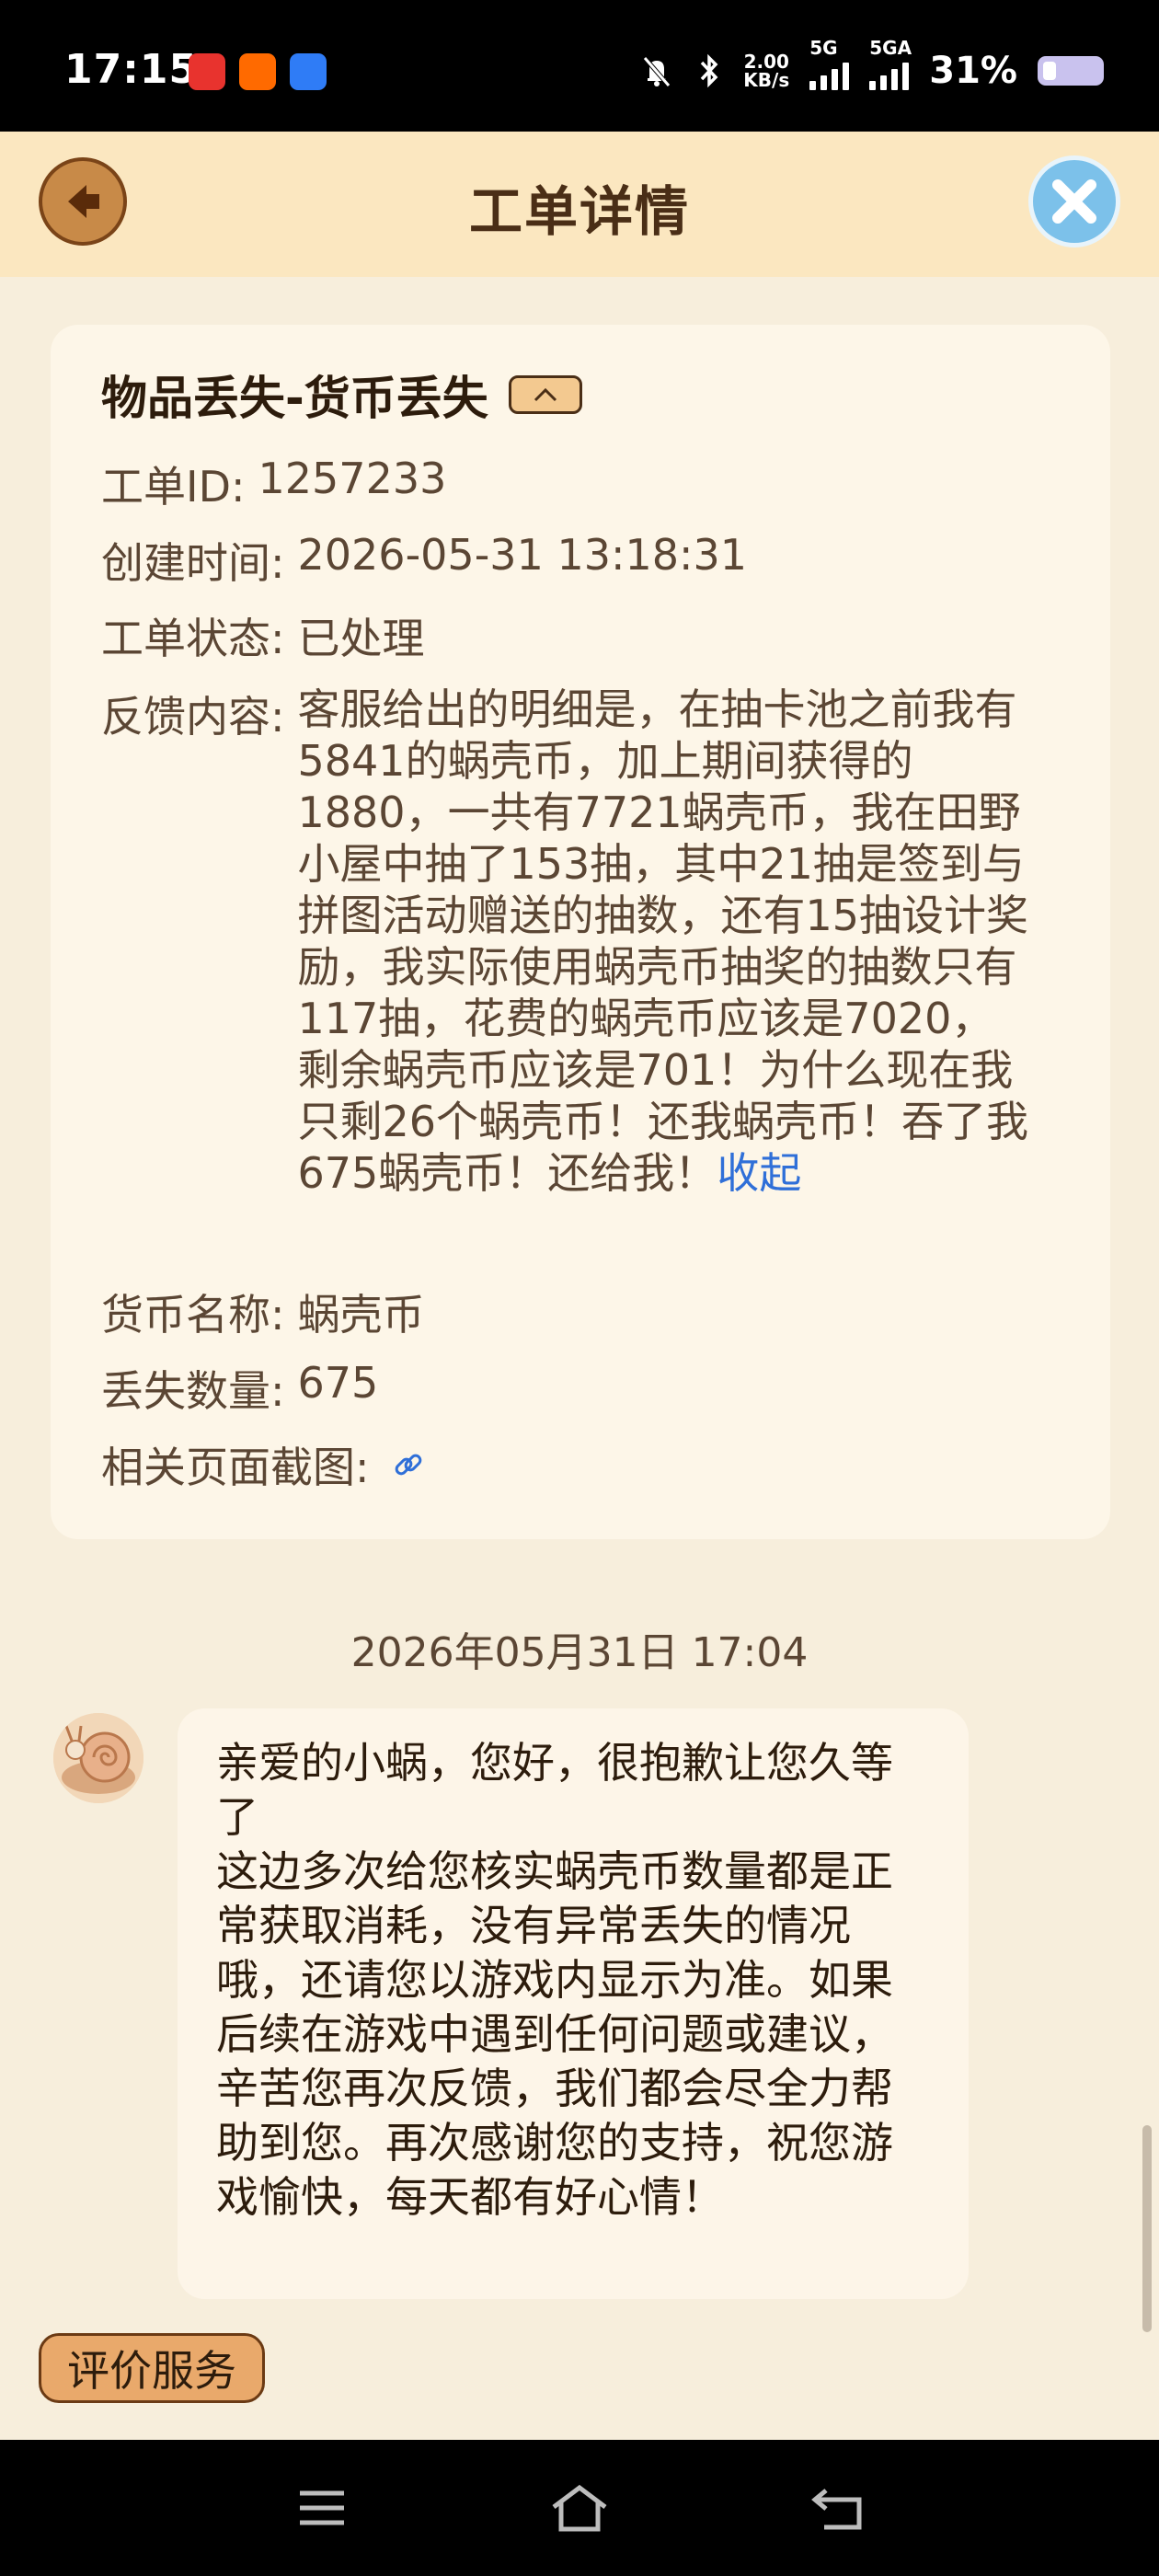  Describe the element at coordinates (522, 555) in the screenshot. I see `created-time-value: 2026-05-31 13:18:31` at that location.